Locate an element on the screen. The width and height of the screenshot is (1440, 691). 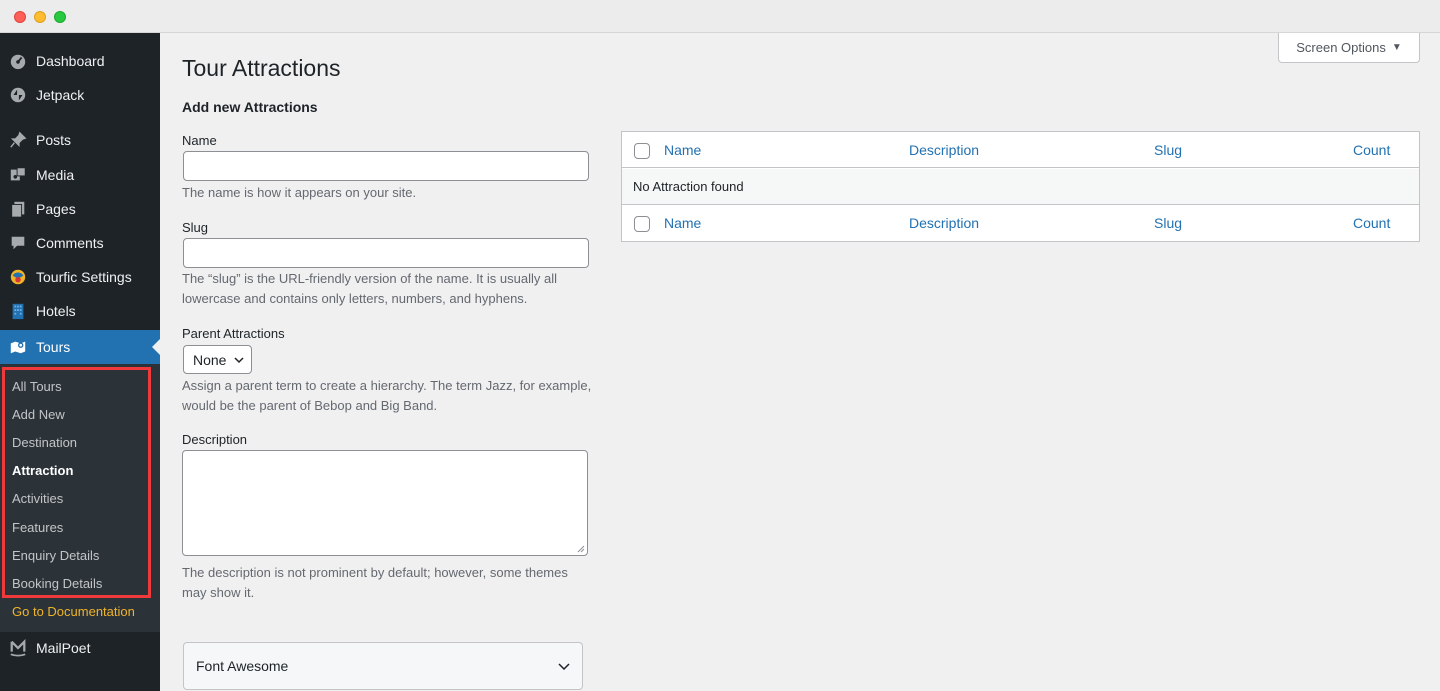
sidebar-item-media: Media is located at coordinates (80, 175).